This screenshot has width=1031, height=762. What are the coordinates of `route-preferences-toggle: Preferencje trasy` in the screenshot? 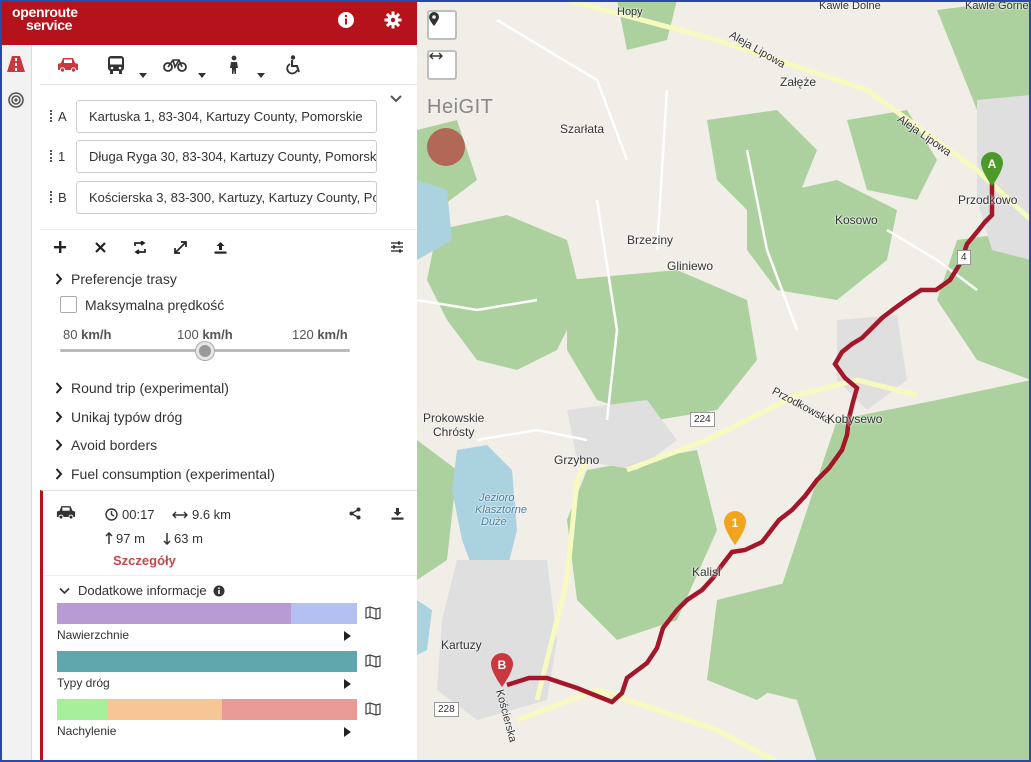 It's located at (115, 279).